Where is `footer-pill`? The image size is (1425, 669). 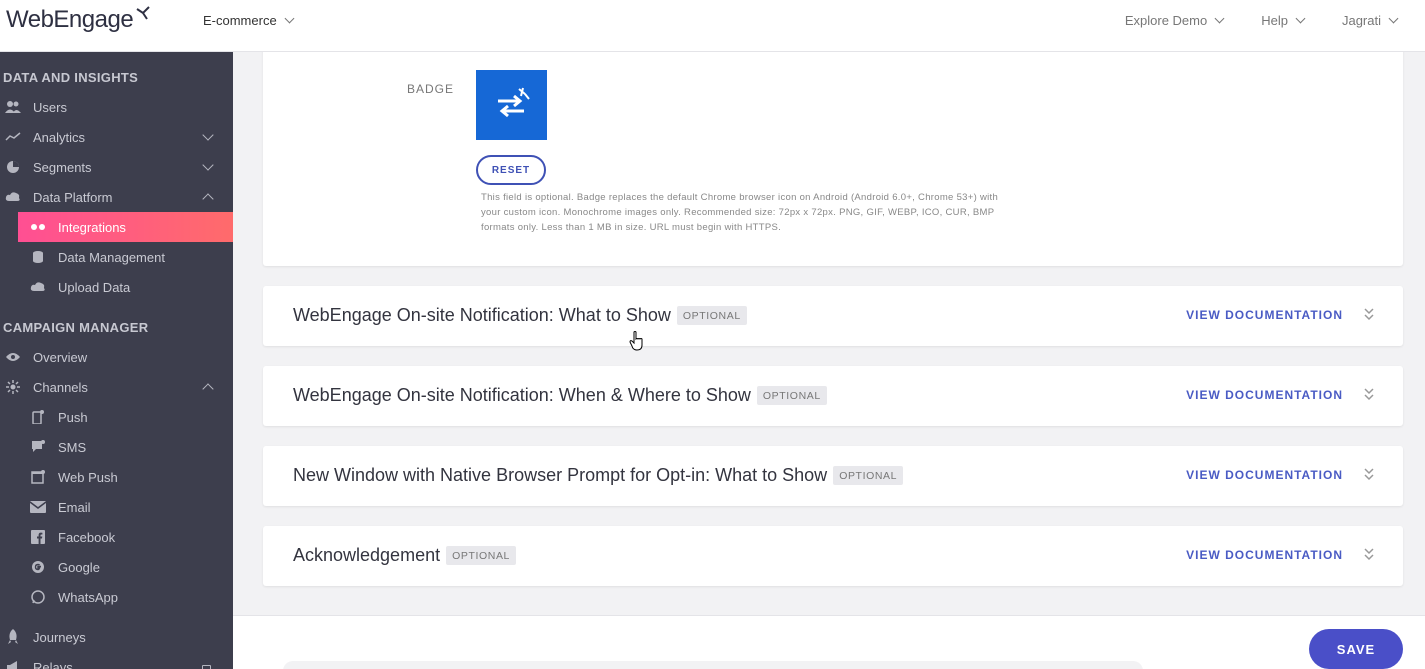 footer-pill is located at coordinates (713, 665).